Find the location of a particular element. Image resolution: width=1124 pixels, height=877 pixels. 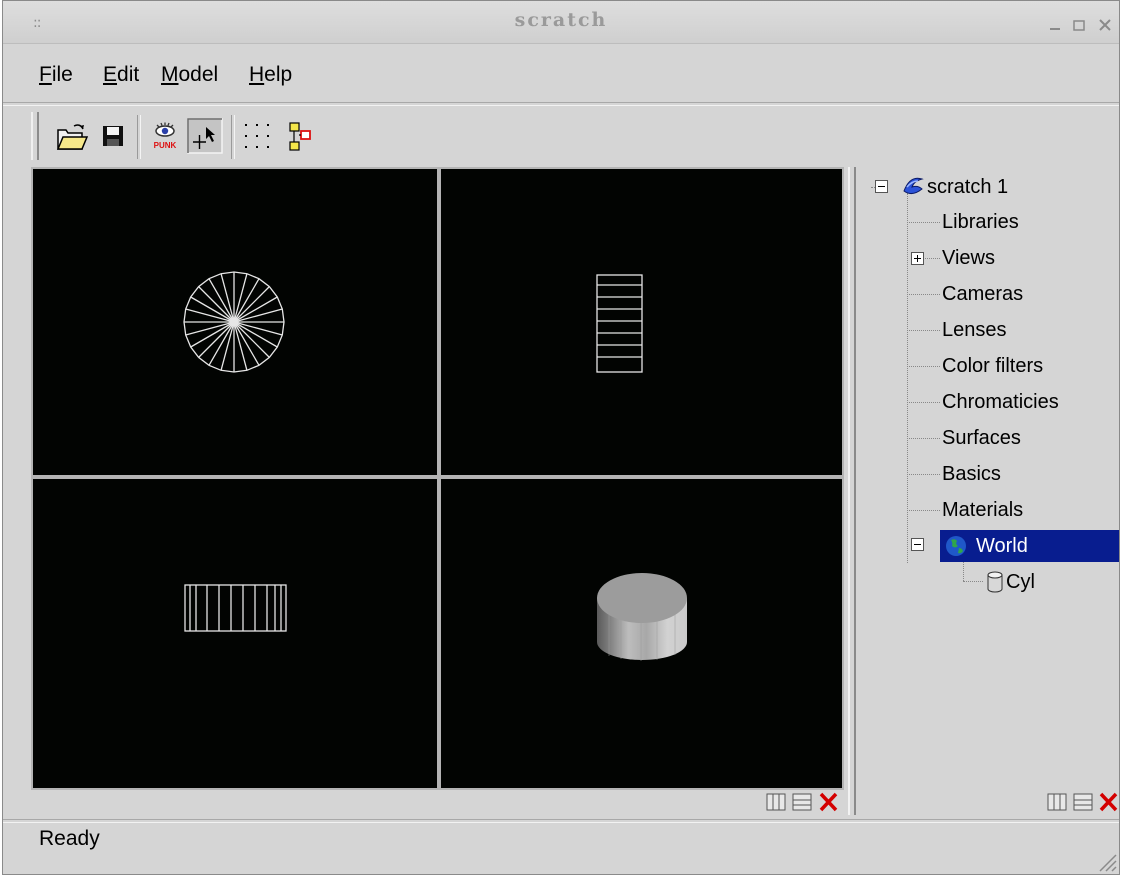

tree-item-materials: Materials is located at coordinates (982, 510).